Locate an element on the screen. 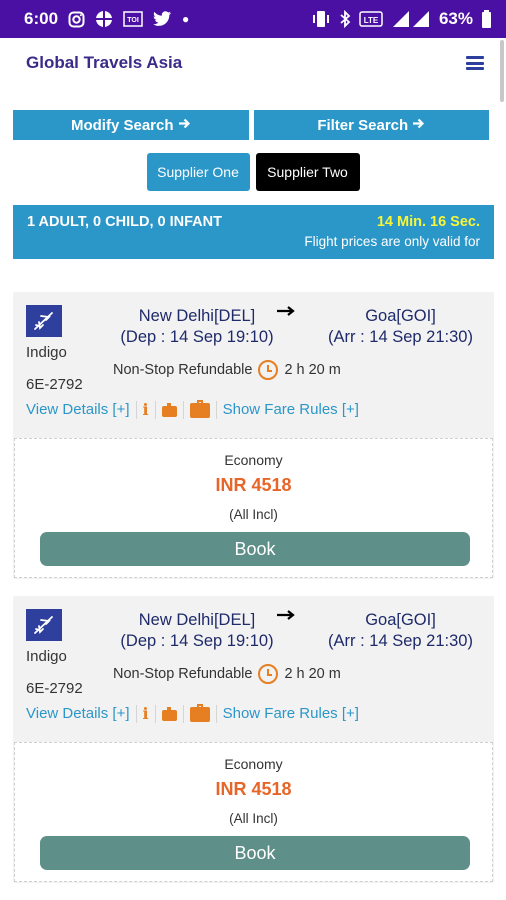  bluetooth-icon is located at coordinates (345, 19).